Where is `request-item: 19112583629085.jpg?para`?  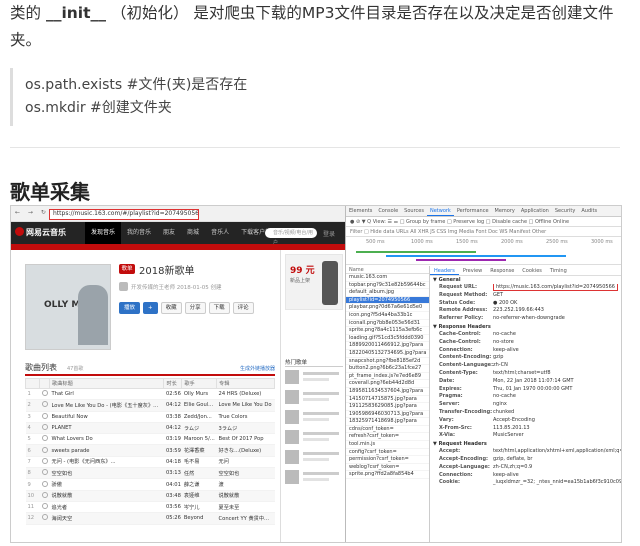
request-item: 19112583629085.jpg?para is located at coordinates (387, 407).